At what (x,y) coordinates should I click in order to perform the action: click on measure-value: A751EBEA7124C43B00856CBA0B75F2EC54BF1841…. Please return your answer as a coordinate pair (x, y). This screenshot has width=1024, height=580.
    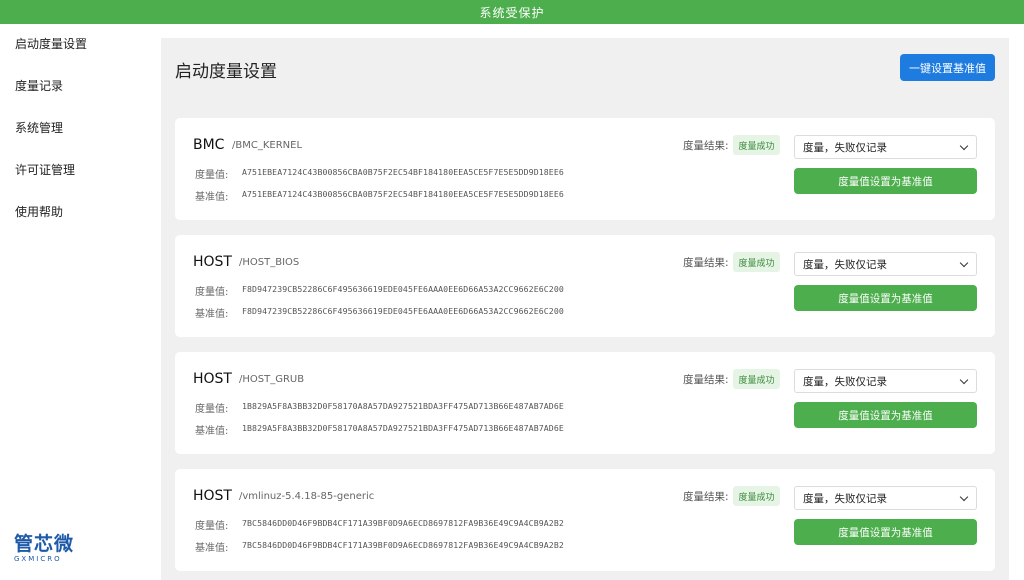
    Looking at the image, I should click on (403, 172).